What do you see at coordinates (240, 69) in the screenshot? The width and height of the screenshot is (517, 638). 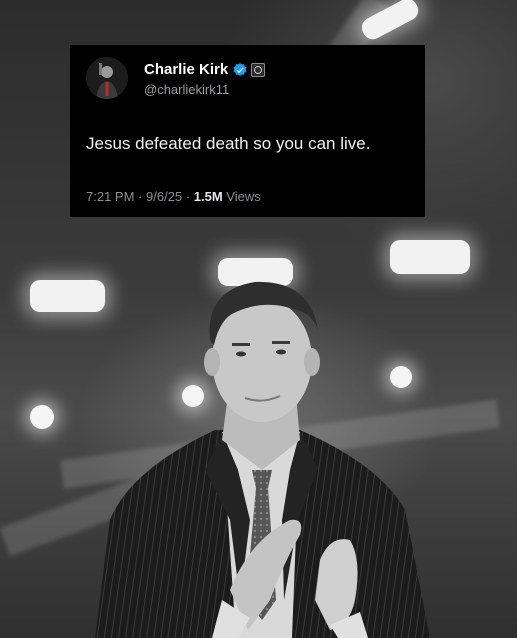 I see `verified-badge-icon` at bounding box center [240, 69].